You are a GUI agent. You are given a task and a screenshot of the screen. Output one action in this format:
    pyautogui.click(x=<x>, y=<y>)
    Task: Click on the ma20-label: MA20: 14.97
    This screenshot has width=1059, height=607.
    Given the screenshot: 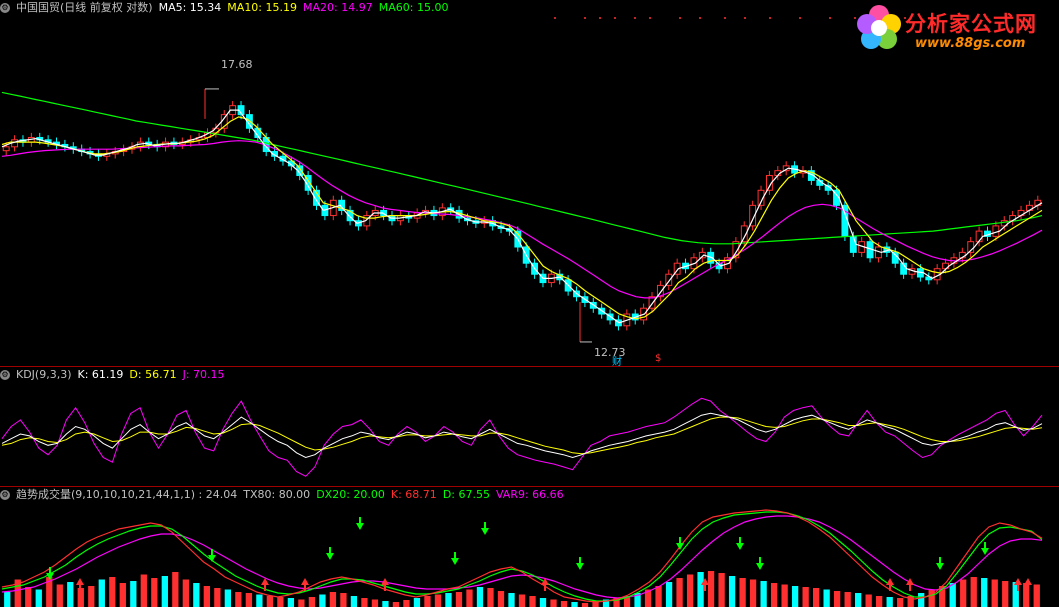 What is the action you would take?
    pyautogui.click(x=338, y=7)
    